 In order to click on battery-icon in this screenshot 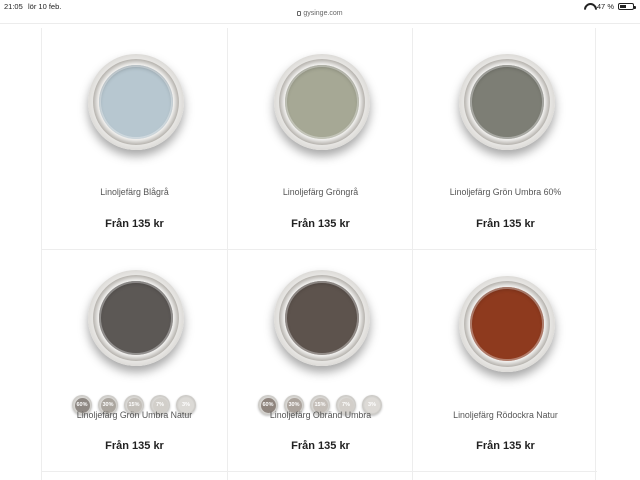, I will do `click(627, 6)`.